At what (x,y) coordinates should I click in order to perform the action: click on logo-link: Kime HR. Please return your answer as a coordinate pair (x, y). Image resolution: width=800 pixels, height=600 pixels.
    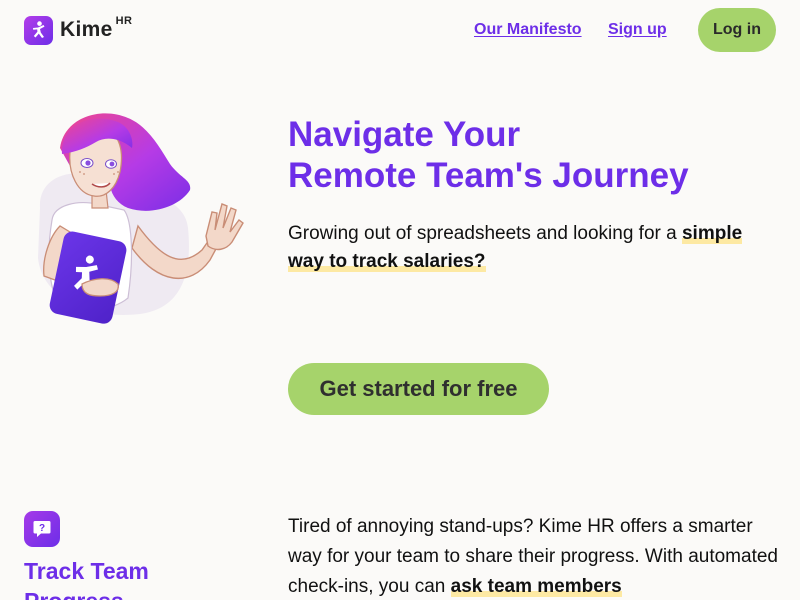
    Looking at the image, I should click on (78, 30).